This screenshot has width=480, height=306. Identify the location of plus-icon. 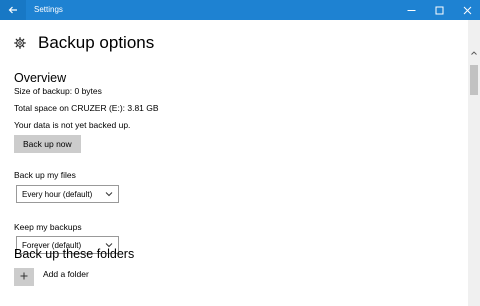
(24, 276).